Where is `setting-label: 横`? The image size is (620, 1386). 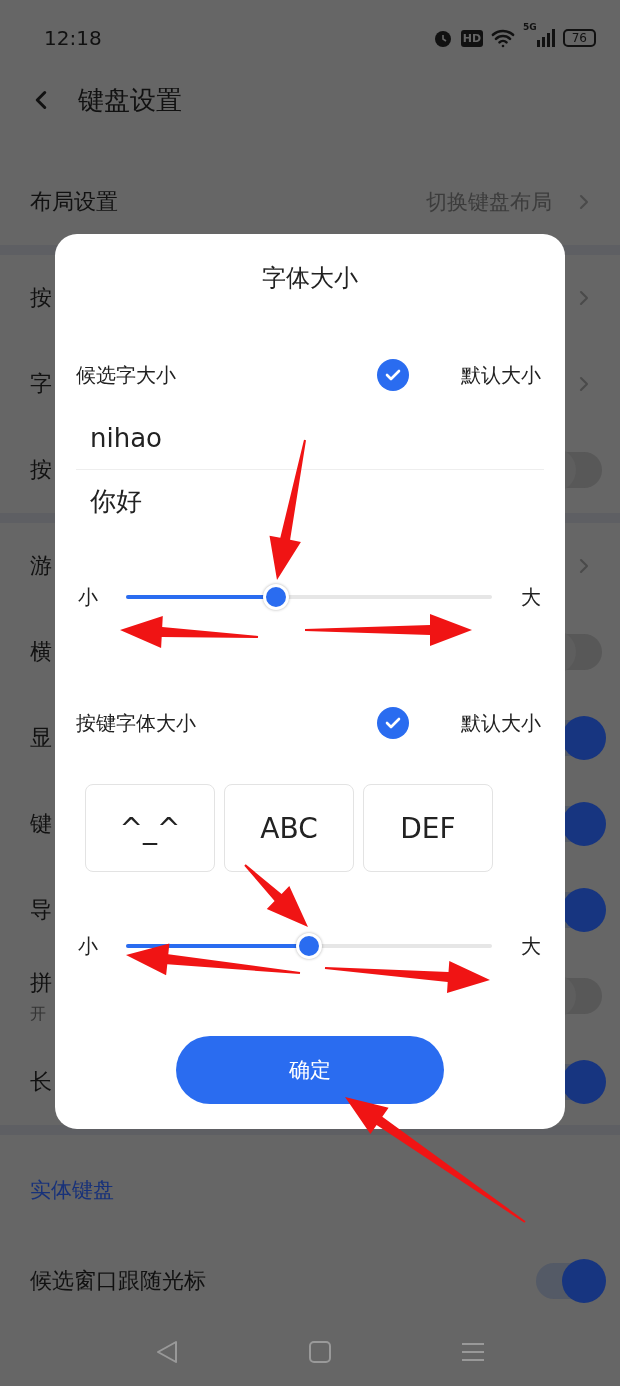
setting-label: 横 is located at coordinates (41, 652).